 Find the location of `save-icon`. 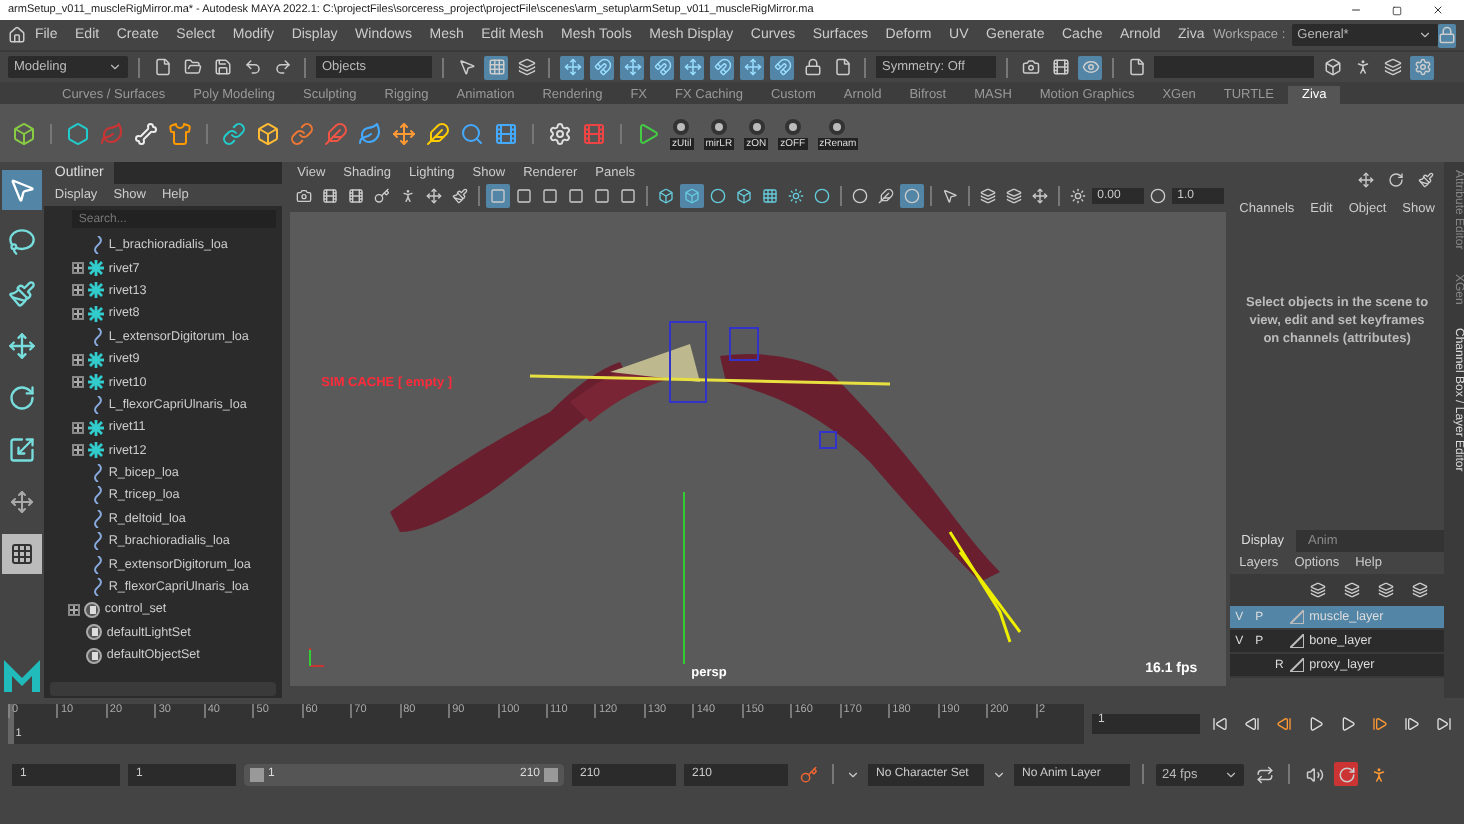

save-icon is located at coordinates (222, 67).